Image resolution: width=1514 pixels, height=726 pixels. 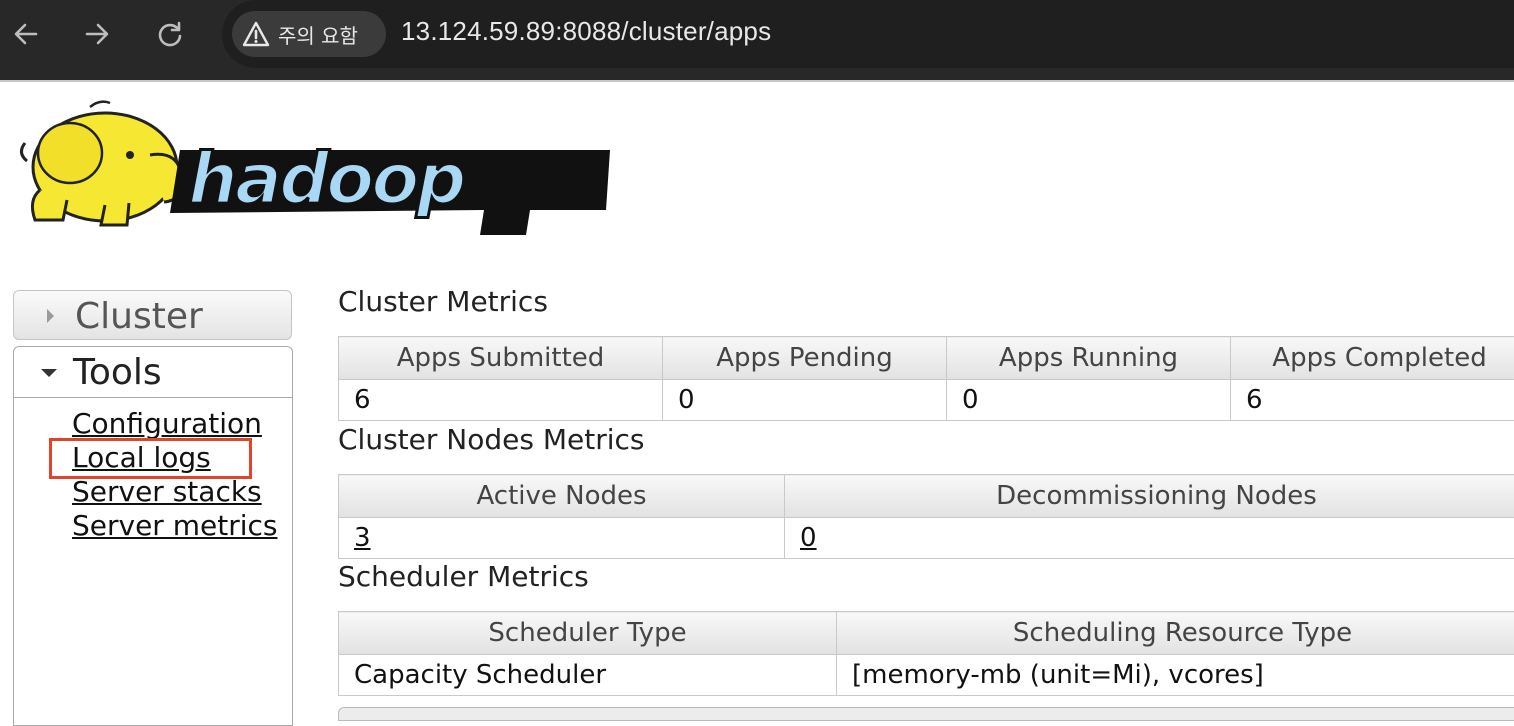 I want to click on browser-toolbar: 주의 요함 13.124.59.89:8088/cluster/apps, so click(x=757, y=41).